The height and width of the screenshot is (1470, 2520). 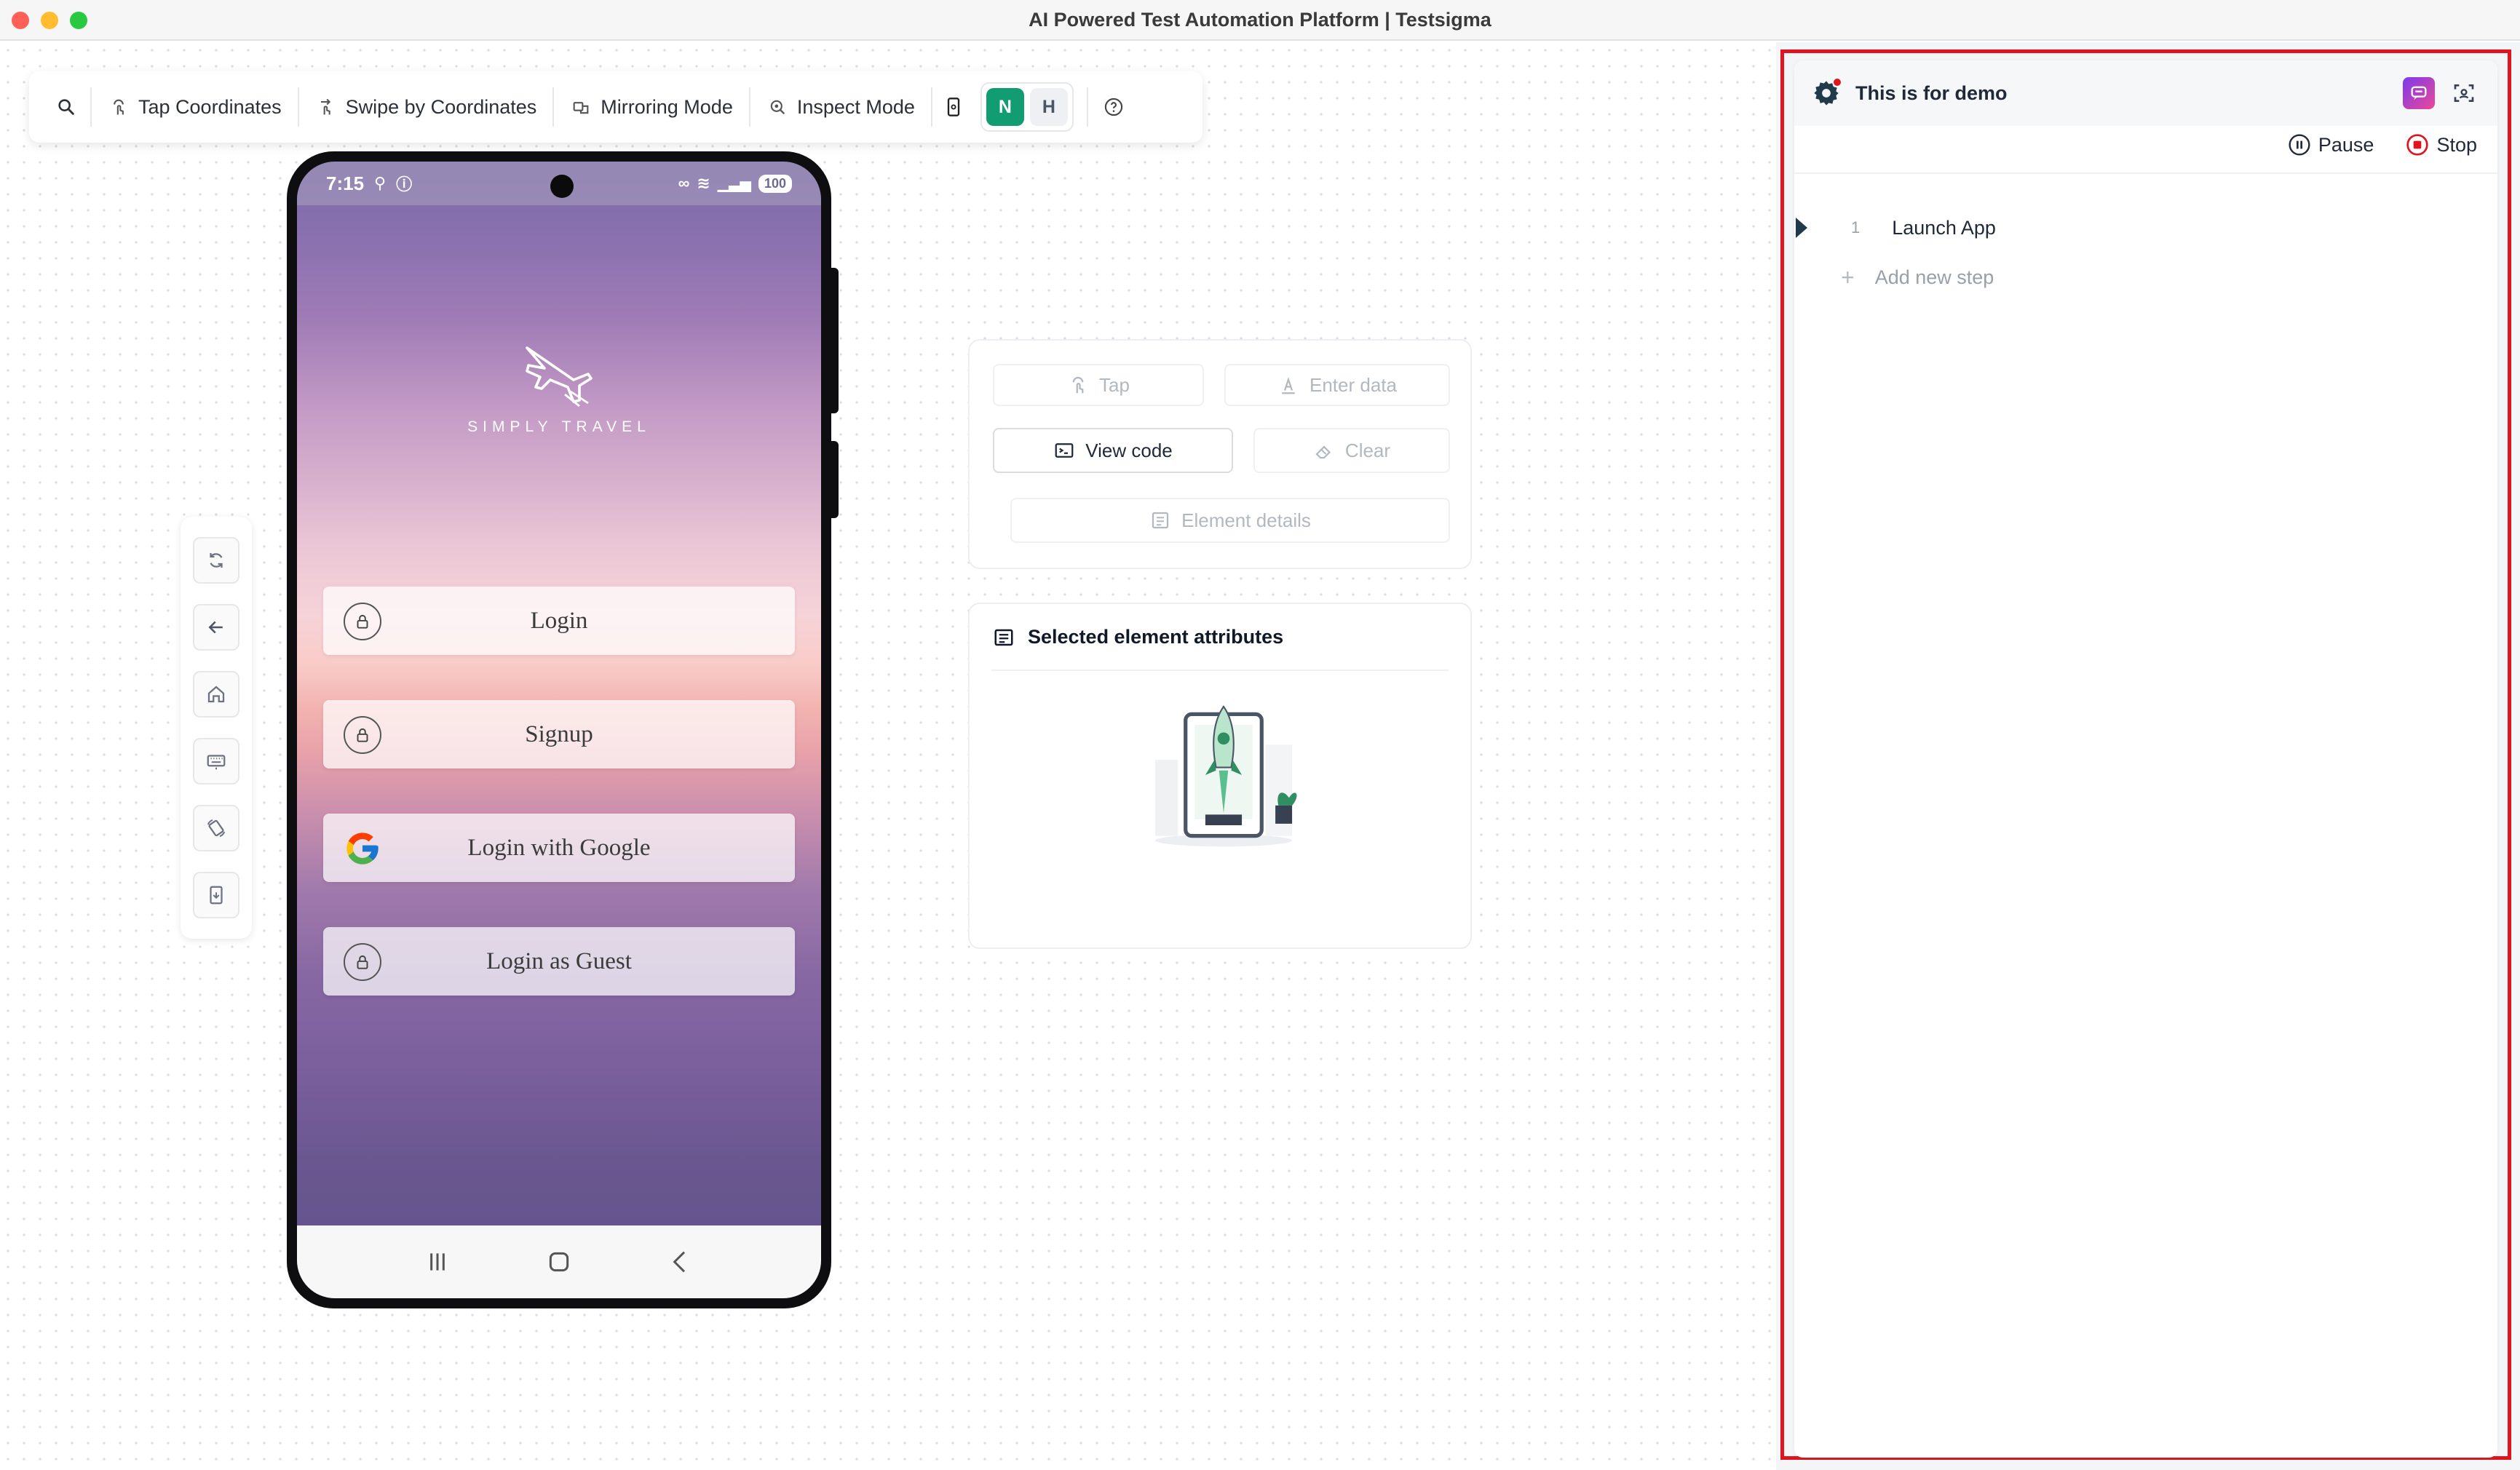 What do you see at coordinates (210, 106) in the screenshot?
I see `tap-coordinates-label: Tap Coordinates` at bounding box center [210, 106].